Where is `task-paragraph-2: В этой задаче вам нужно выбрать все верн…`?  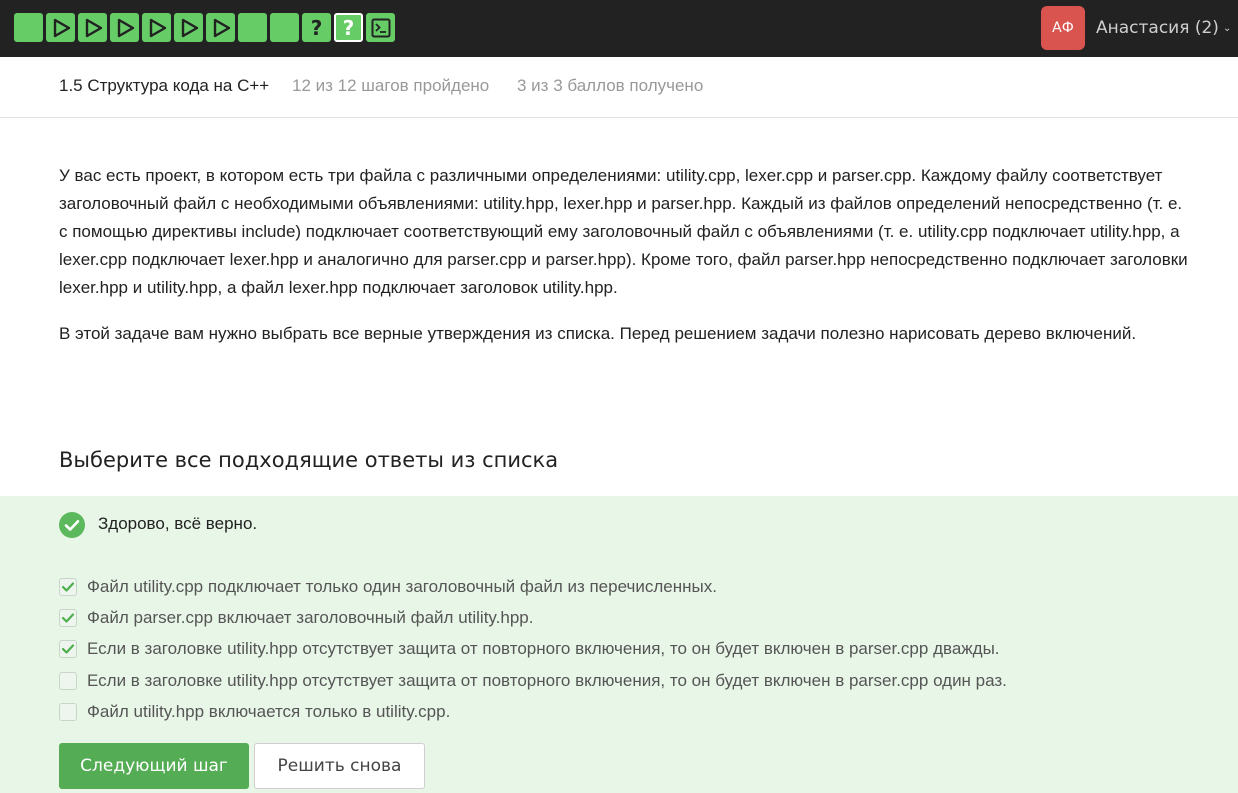 task-paragraph-2: В этой задаче вам нужно выбрать все верн… is located at coordinates (598, 333).